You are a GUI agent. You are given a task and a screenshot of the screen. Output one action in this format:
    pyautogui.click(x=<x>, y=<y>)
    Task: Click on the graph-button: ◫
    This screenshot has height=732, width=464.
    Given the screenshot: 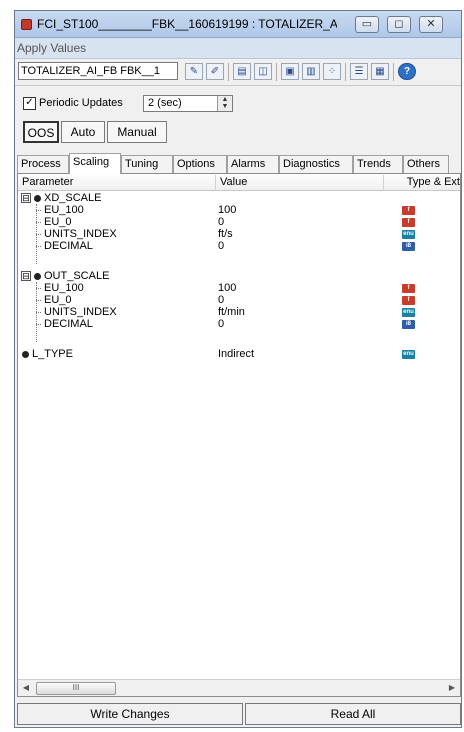 What is the action you would take?
    pyautogui.click(x=263, y=71)
    